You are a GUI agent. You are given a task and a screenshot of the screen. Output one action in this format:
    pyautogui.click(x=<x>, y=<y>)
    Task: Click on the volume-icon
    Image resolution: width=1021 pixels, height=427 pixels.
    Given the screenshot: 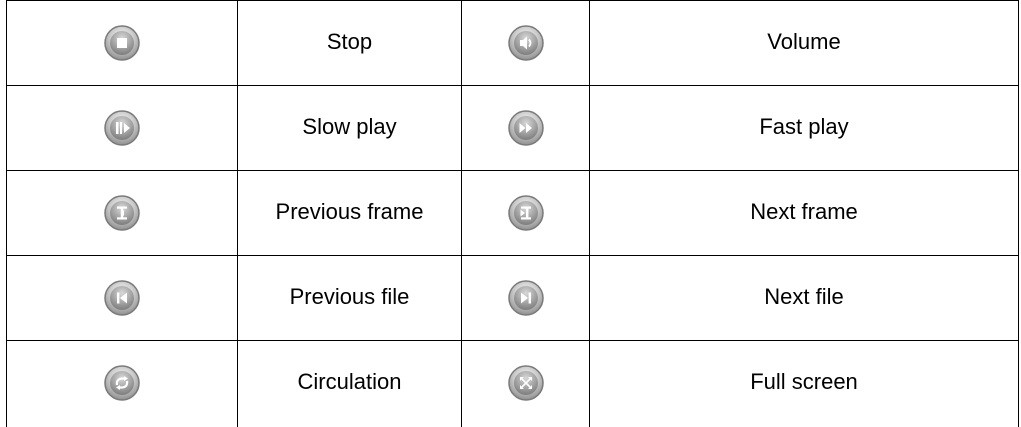 What is the action you would take?
    pyautogui.click(x=526, y=43)
    